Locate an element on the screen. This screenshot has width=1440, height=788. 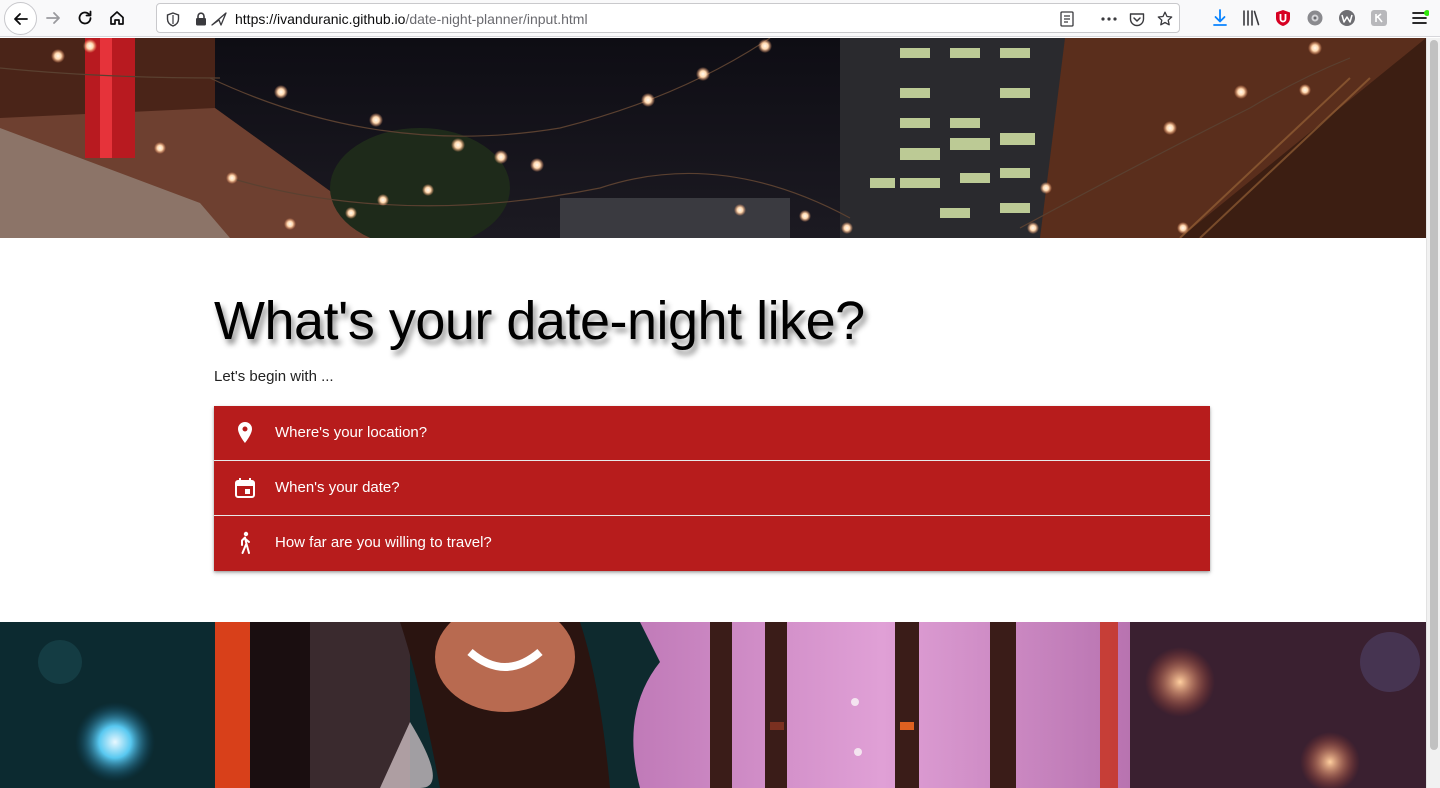
url-host: https://ivanduranic.github.io is located at coordinates (320, 19).